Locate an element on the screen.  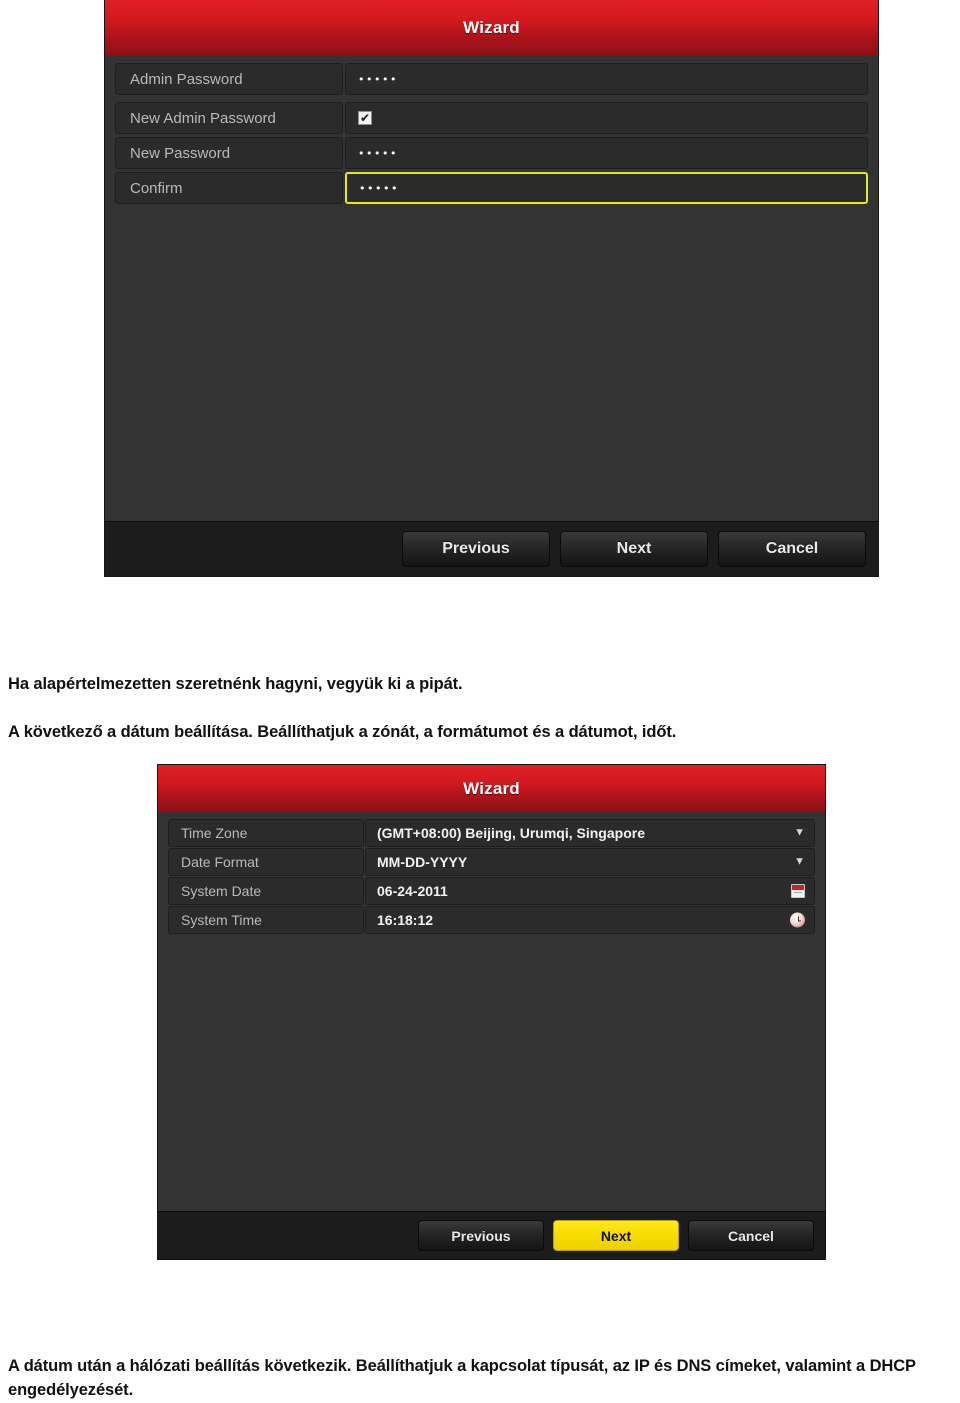
row-new-password: New Password ••••• is located at coordinates (491, 153).